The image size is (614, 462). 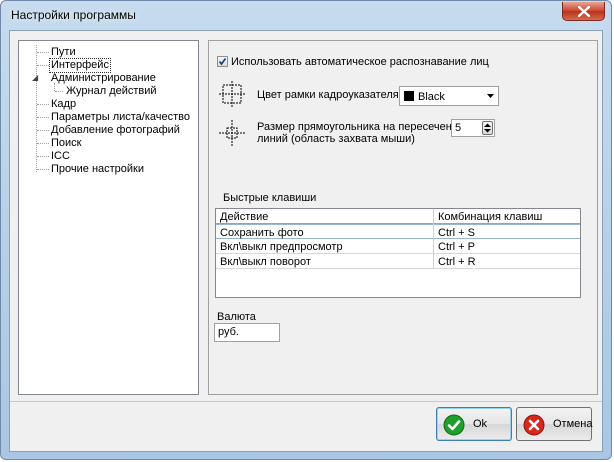 What do you see at coordinates (35, 77) in the screenshot?
I see `tree-collapse-icon: ◢` at bounding box center [35, 77].